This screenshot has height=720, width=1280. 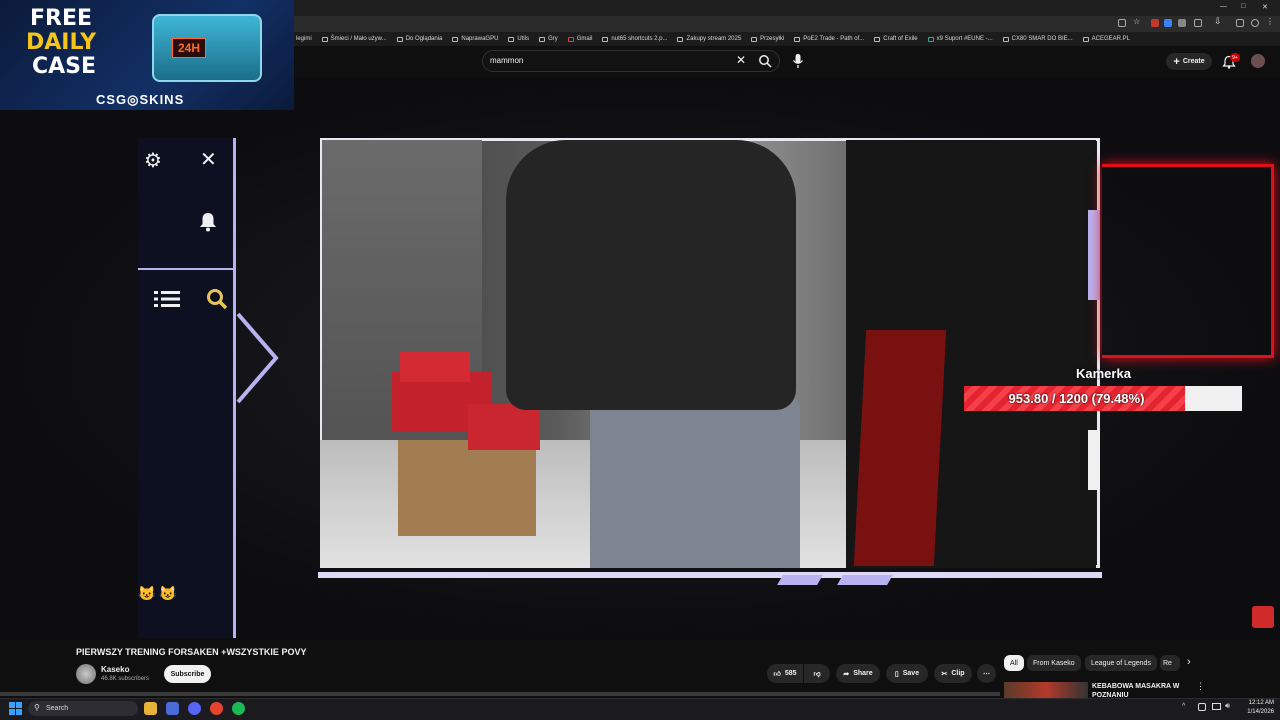 I want to click on thumbs-up-icon: 👍︎, so click(x=777, y=674).